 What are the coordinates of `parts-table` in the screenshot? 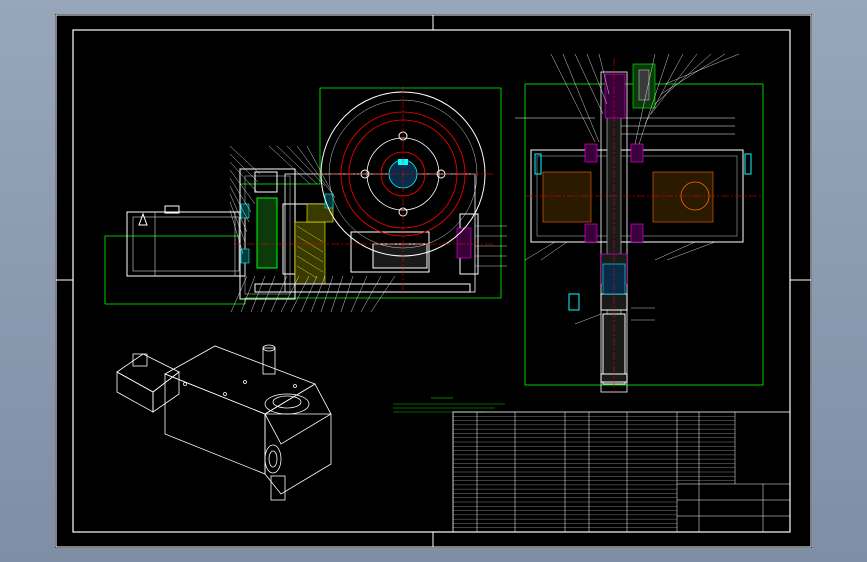 It's located at (621, 472).